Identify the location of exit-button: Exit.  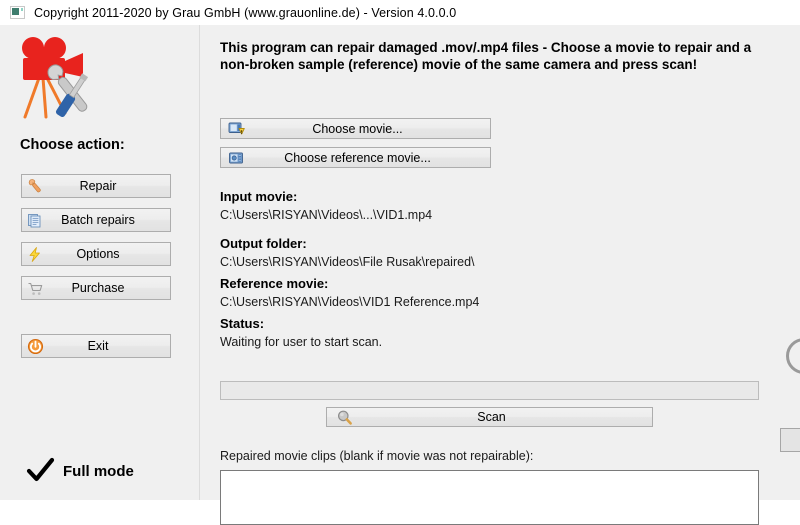
(96, 346).